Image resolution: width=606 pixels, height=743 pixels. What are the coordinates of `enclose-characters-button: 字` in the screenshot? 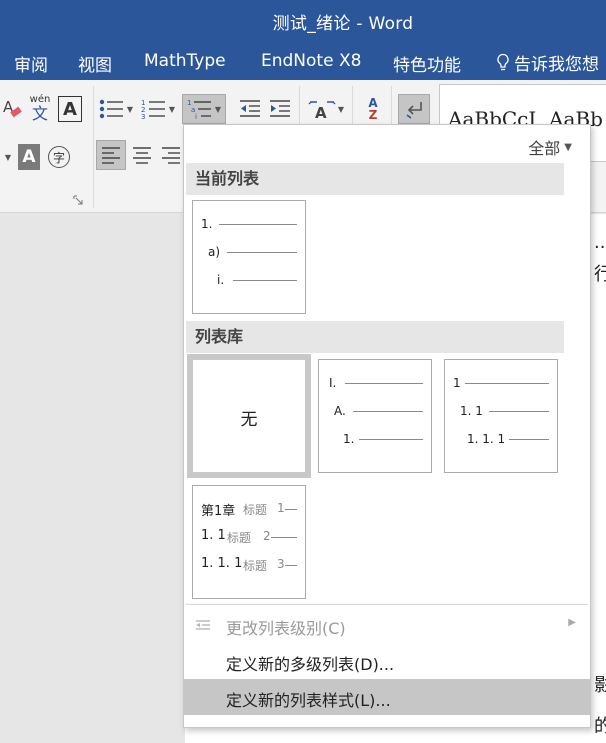 It's located at (59, 157).